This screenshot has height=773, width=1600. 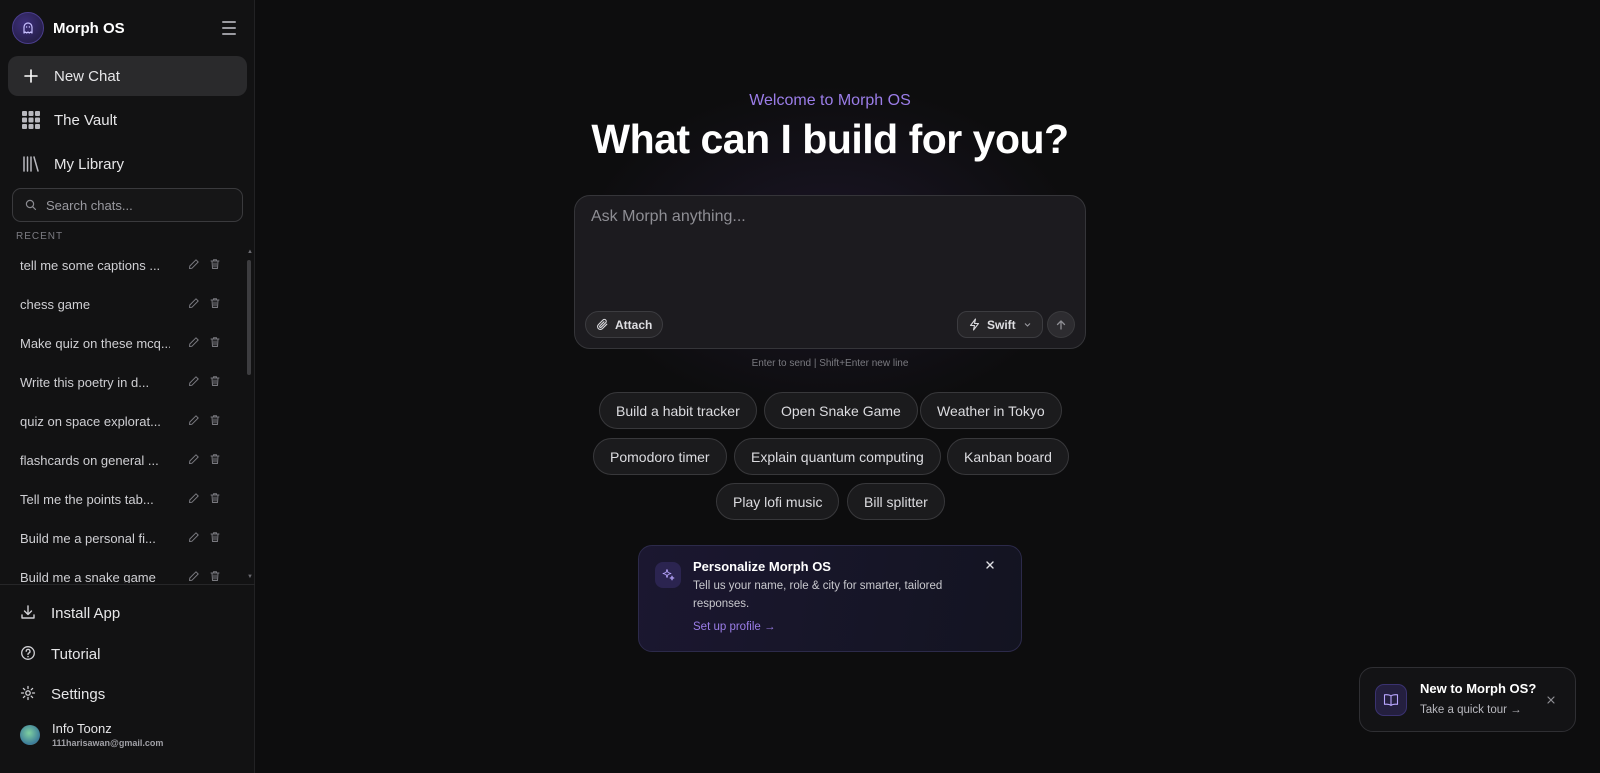 What do you see at coordinates (762, 566) in the screenshot?
I see `card-title: Personalize Morph OS` at bounding box center [762, 566].